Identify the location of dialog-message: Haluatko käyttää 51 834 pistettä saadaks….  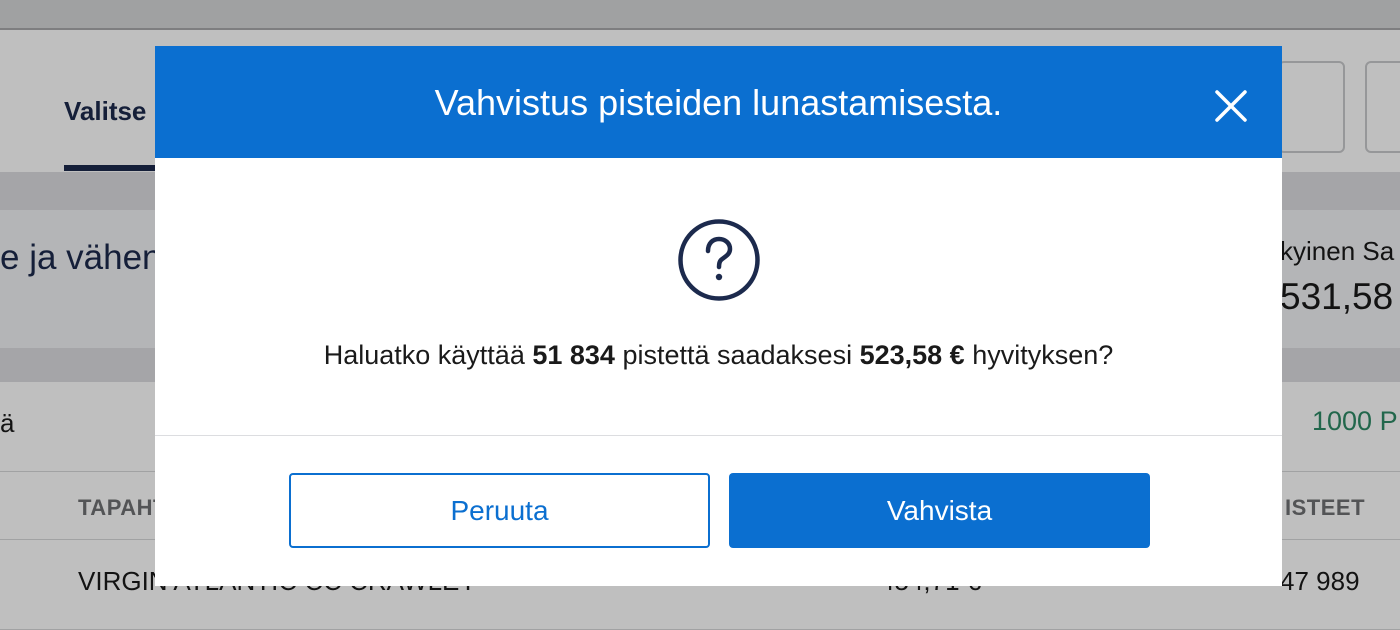
(718, 355).